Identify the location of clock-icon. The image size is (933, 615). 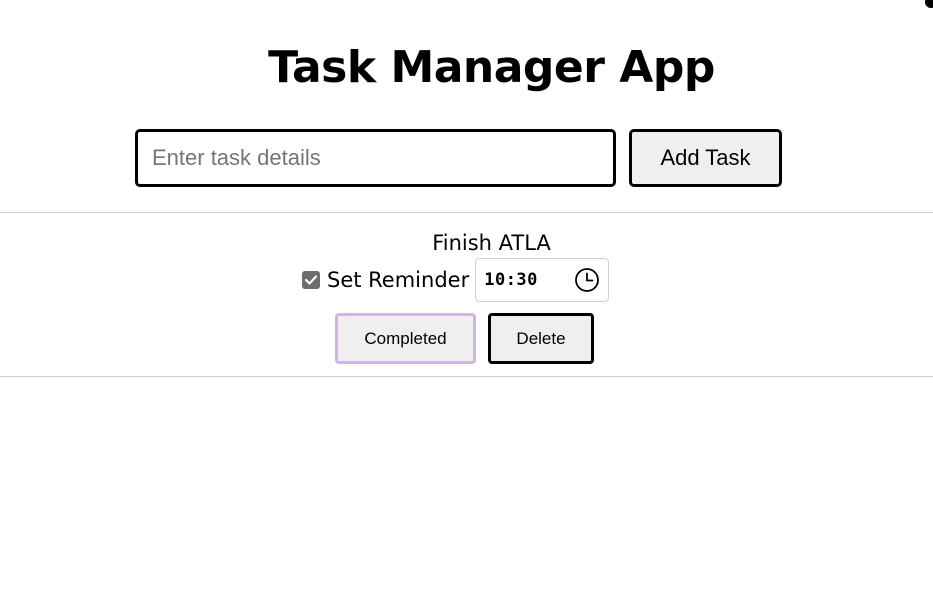
(587, 280).